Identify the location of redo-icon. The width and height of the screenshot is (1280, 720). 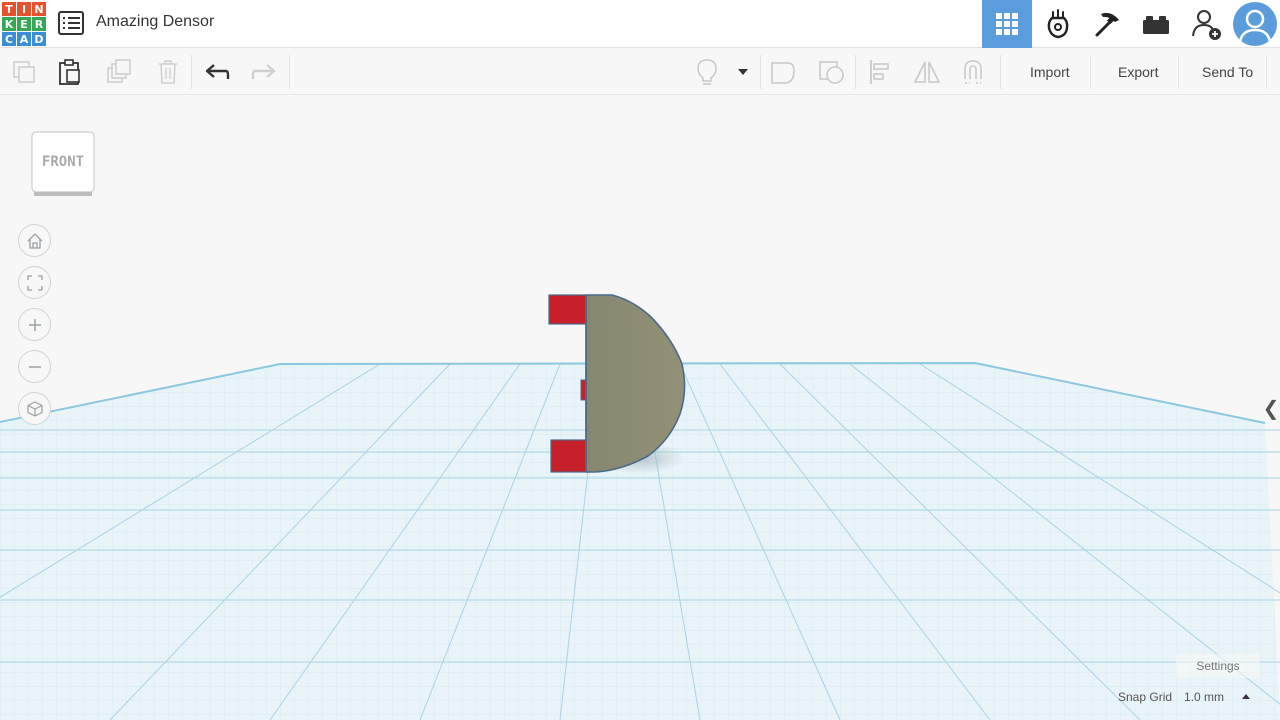
(263, 71).